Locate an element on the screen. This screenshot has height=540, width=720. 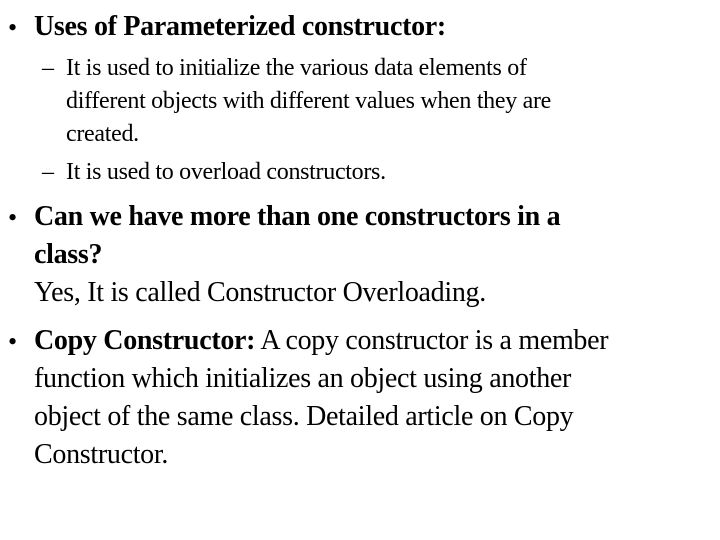
bullet-heading: Copy Constructor: is located at coordinates (145, 340).